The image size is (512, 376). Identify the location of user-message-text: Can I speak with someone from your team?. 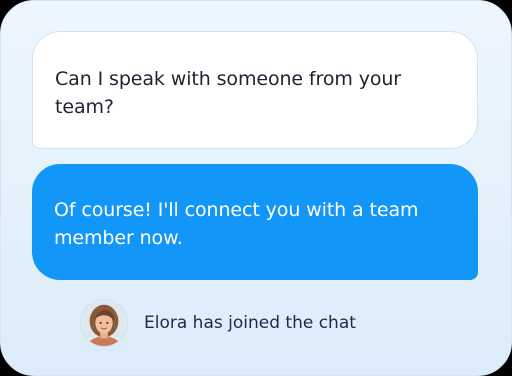
(228, 93).